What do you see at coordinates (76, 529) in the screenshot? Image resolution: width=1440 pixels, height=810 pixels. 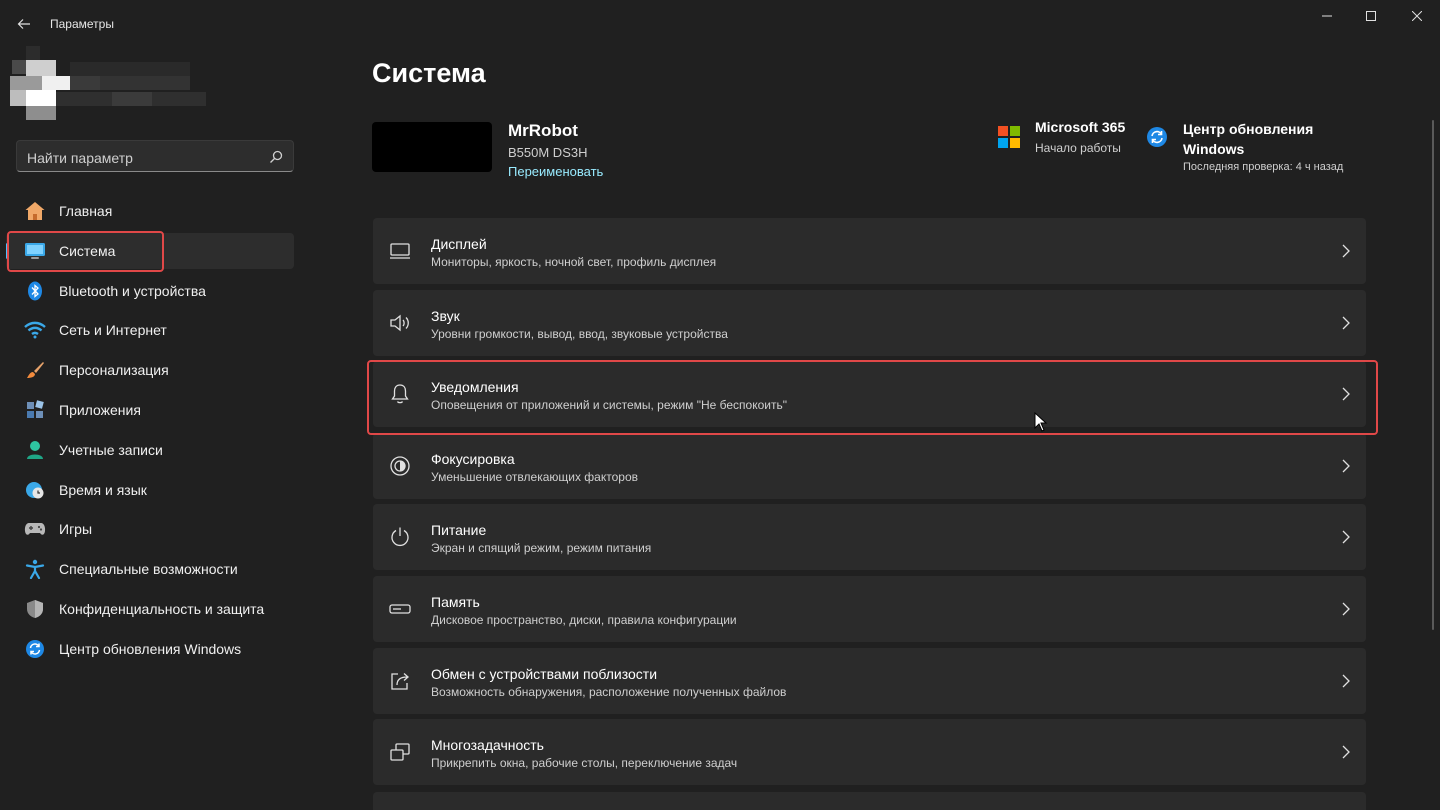 I see `sidebar-item-label: Игры` at bounding box center [76, 529].